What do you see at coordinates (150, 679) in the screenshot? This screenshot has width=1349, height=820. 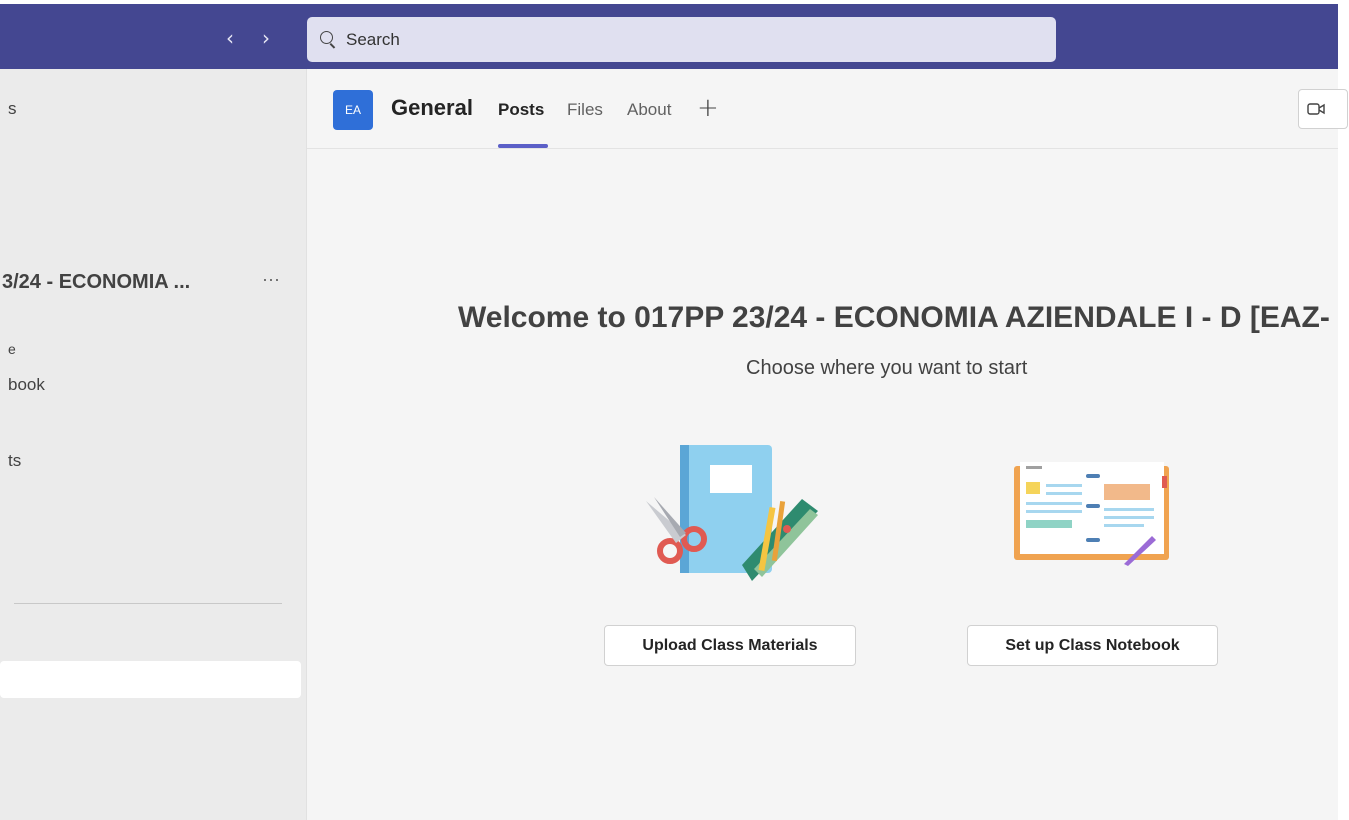 I see `sidebar-item-selected` at bounding box center [150, 679].